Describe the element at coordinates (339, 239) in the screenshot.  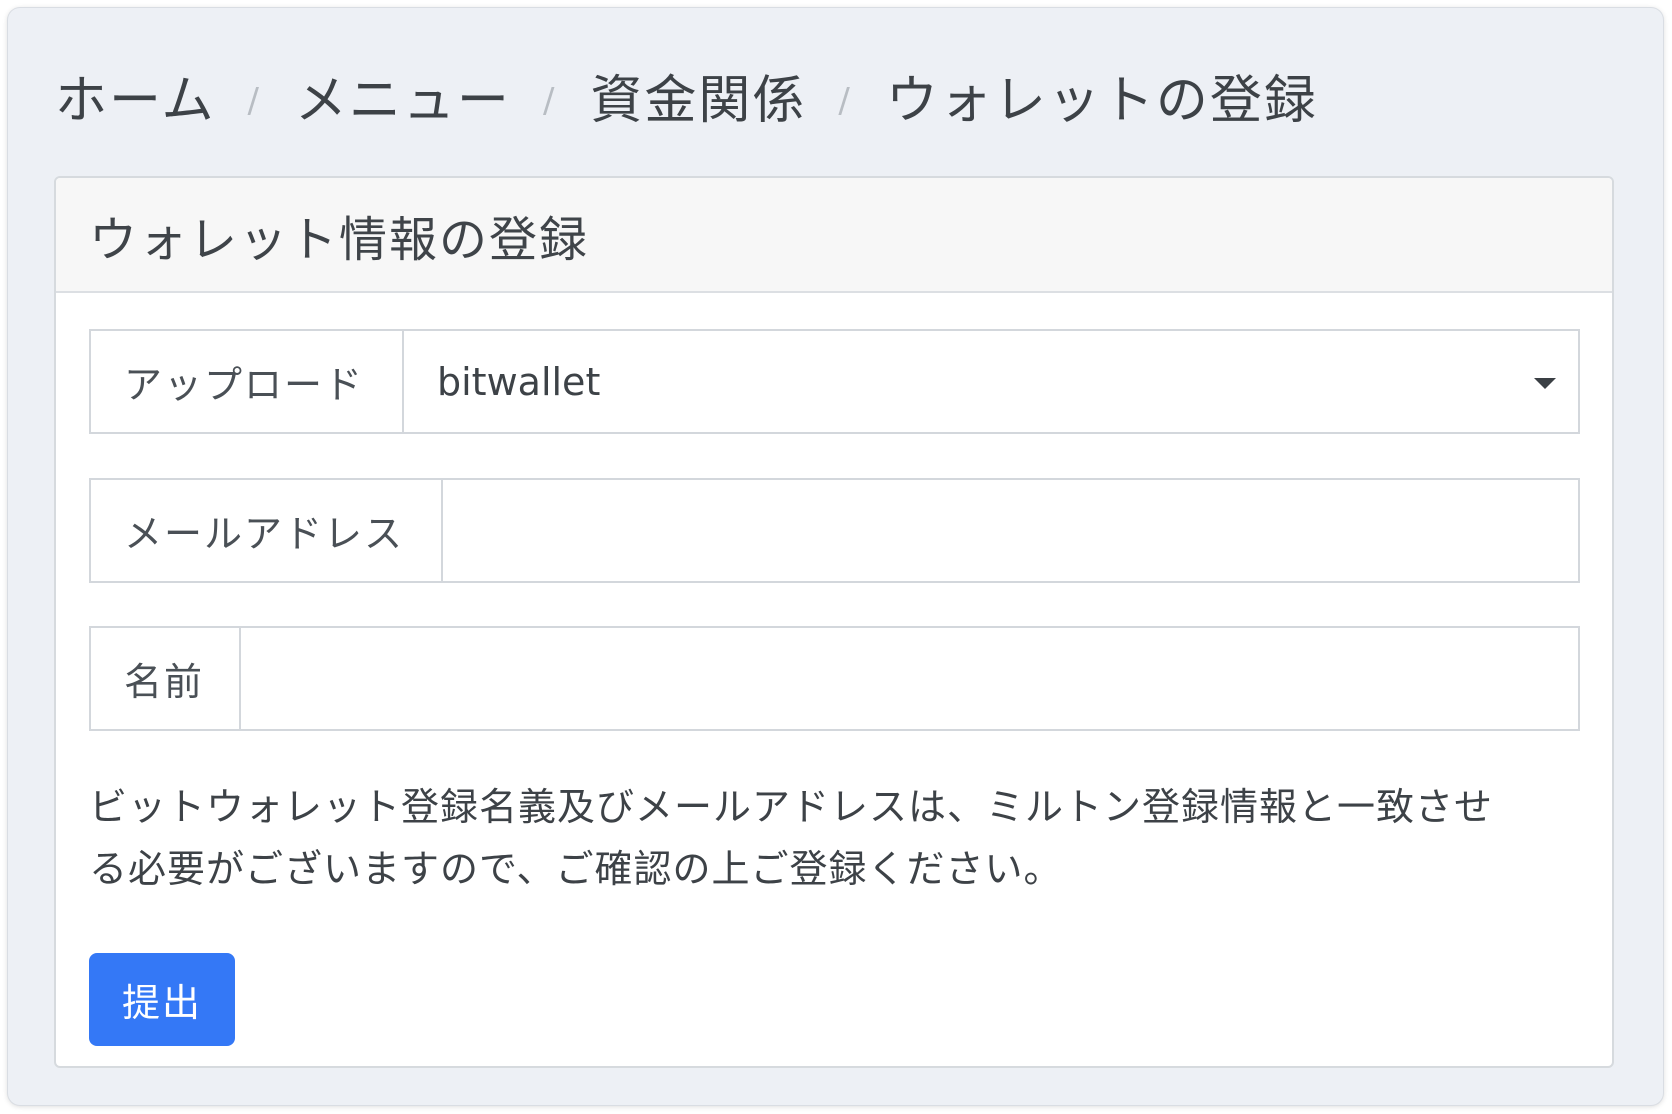
I see `card-title: ウォレット情報の登録` at that location.